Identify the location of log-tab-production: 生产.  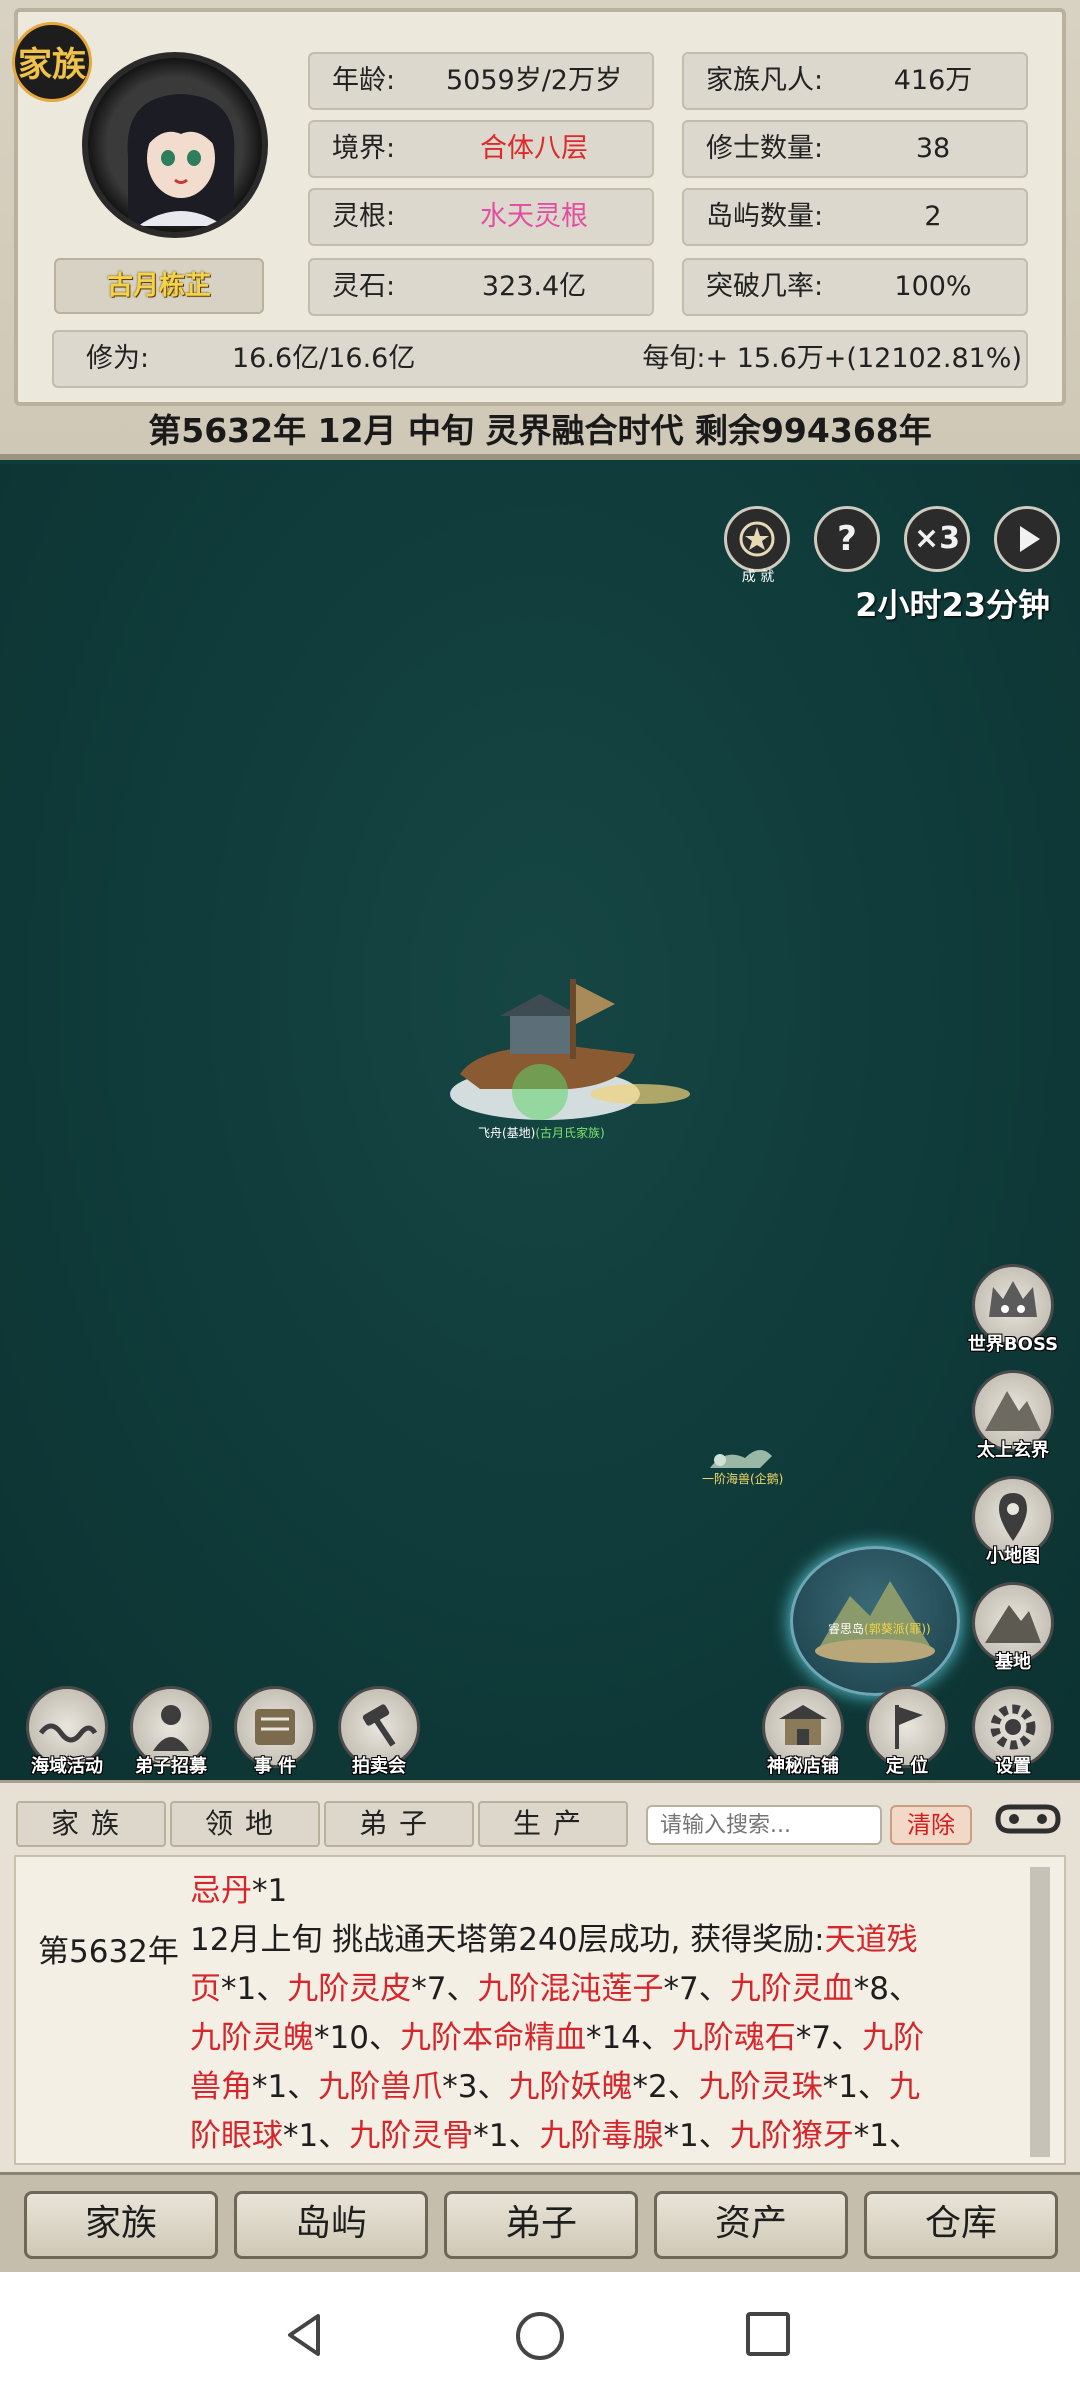
(553, 1824).